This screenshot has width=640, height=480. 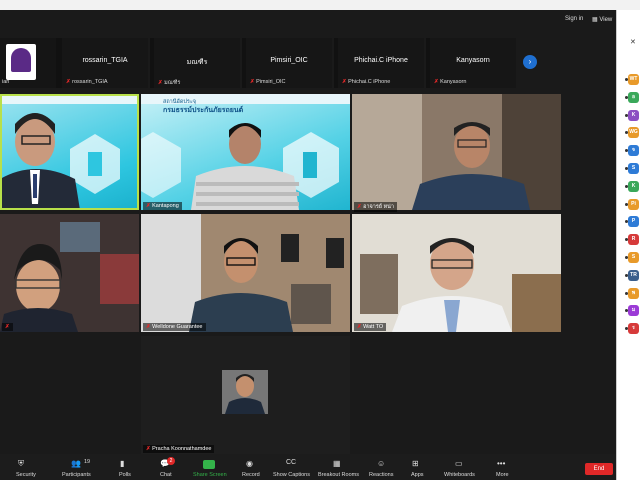 What do you see at coordinates (203, 110) in the screenshot?
I see `slide-subheading: กรมธรรม์ประกันภัยรถยนต์` at bounding box center [203, 110].